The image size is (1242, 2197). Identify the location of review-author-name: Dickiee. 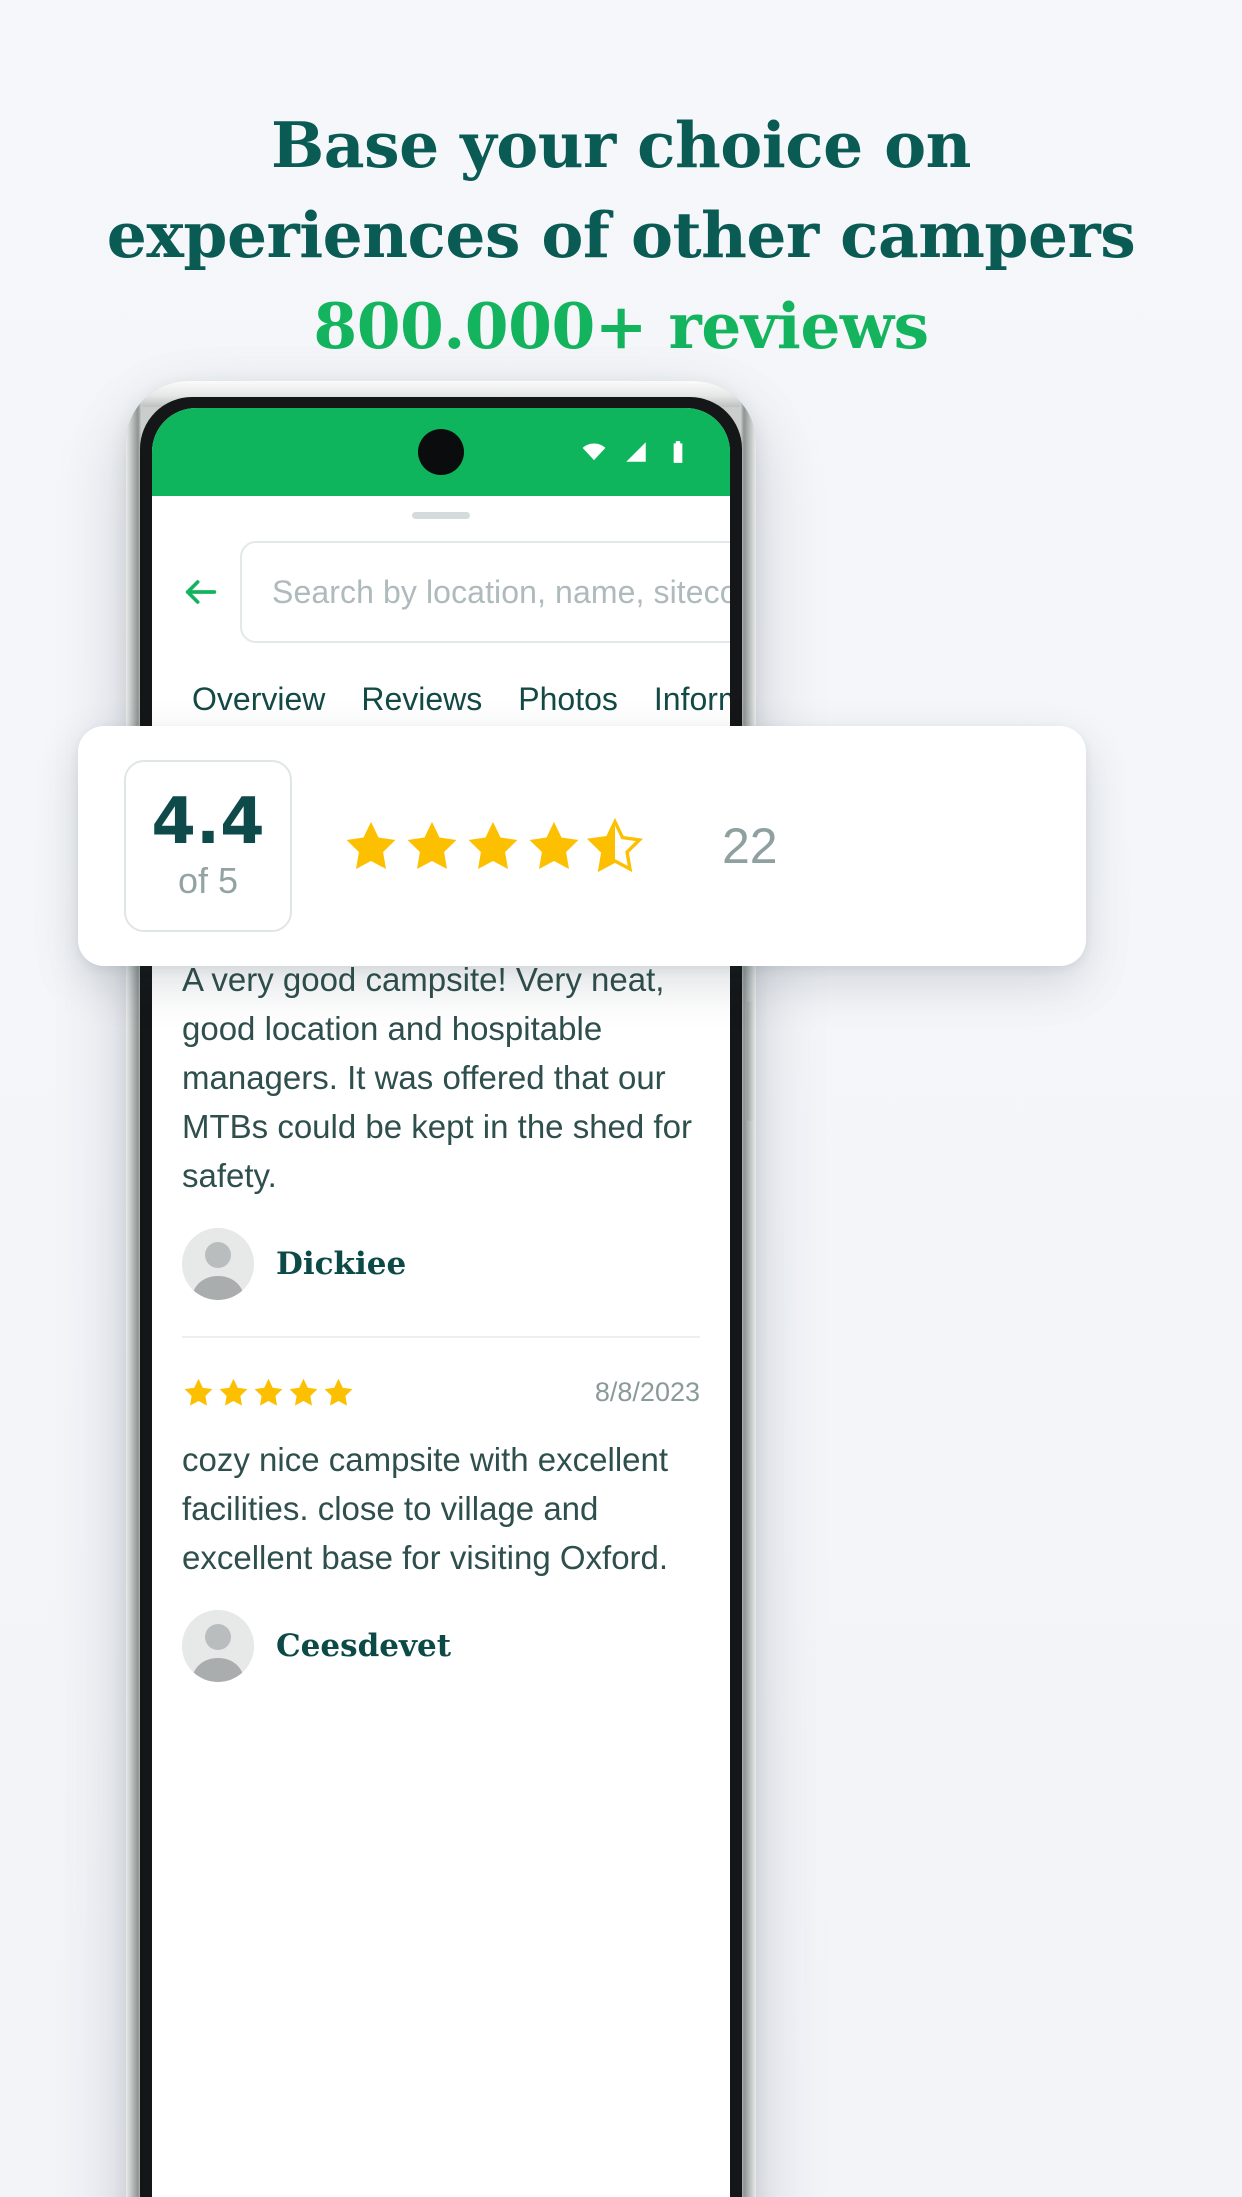
(341, 1264).